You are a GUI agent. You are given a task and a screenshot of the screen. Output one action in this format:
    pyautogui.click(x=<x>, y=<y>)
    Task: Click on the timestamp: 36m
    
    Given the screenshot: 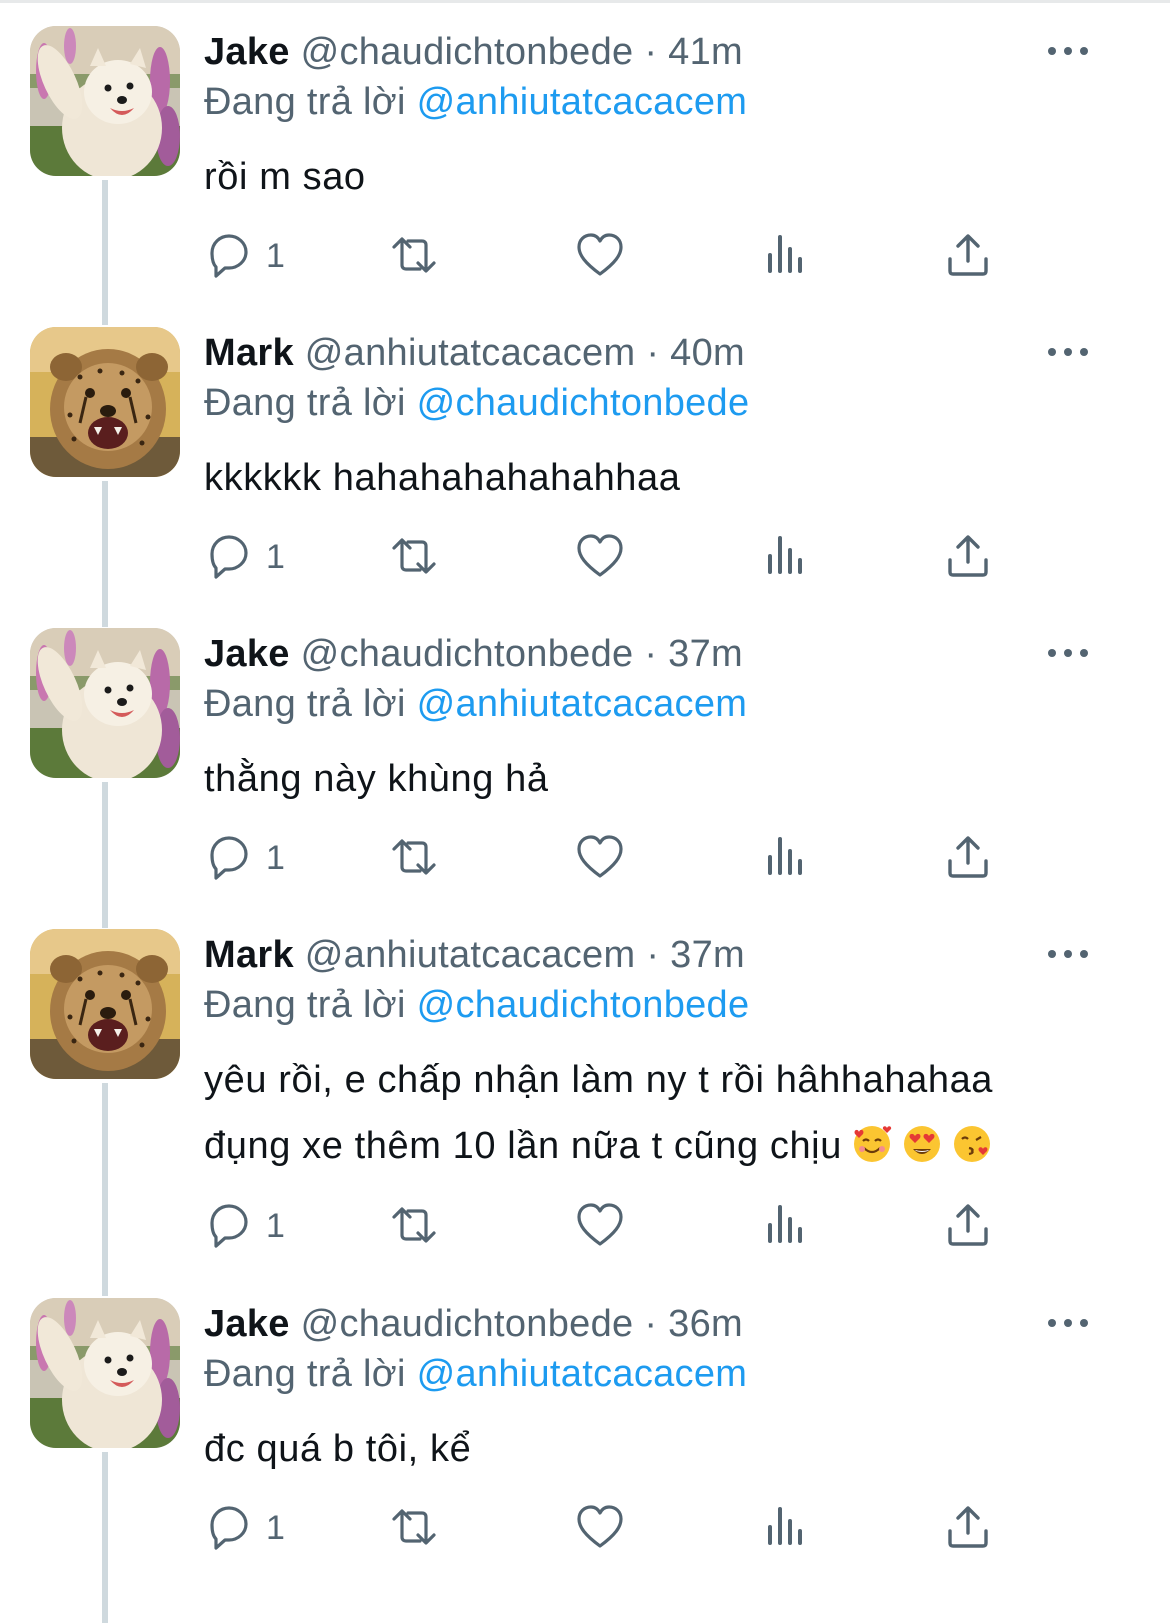 What is the action you would take?
    pyautogui.click(x=705, y=1324)
    